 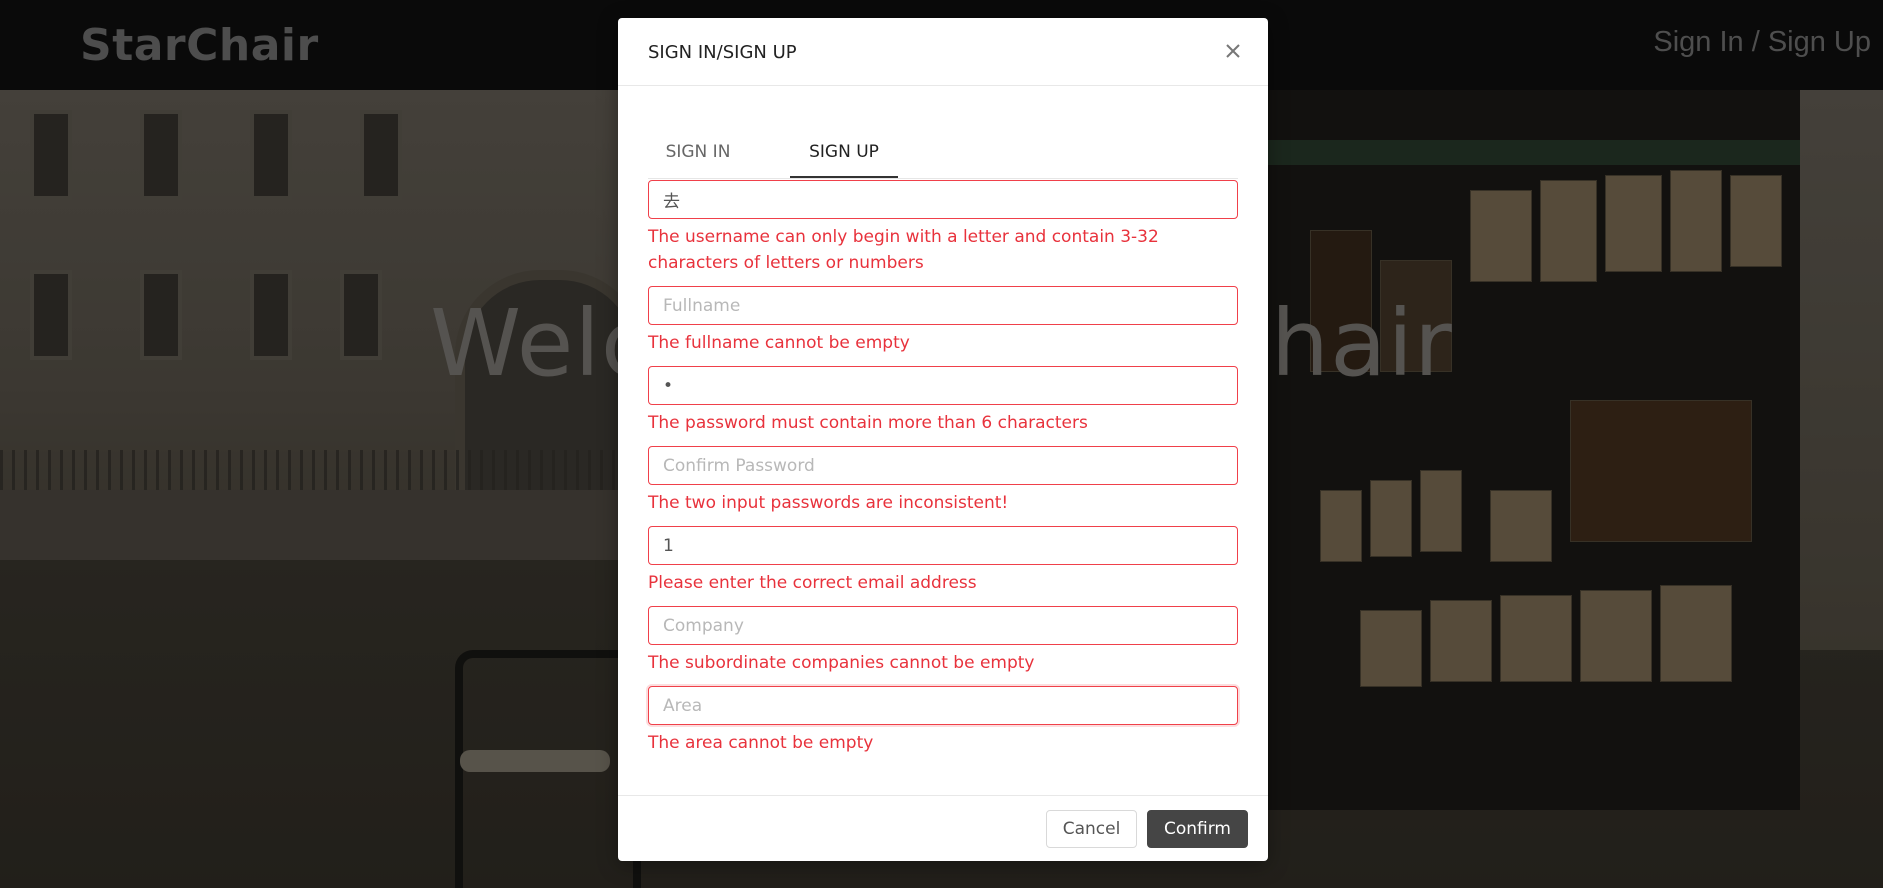 I want to click on modal-footer: Cancel Confirm, so click(x=943, y=828).